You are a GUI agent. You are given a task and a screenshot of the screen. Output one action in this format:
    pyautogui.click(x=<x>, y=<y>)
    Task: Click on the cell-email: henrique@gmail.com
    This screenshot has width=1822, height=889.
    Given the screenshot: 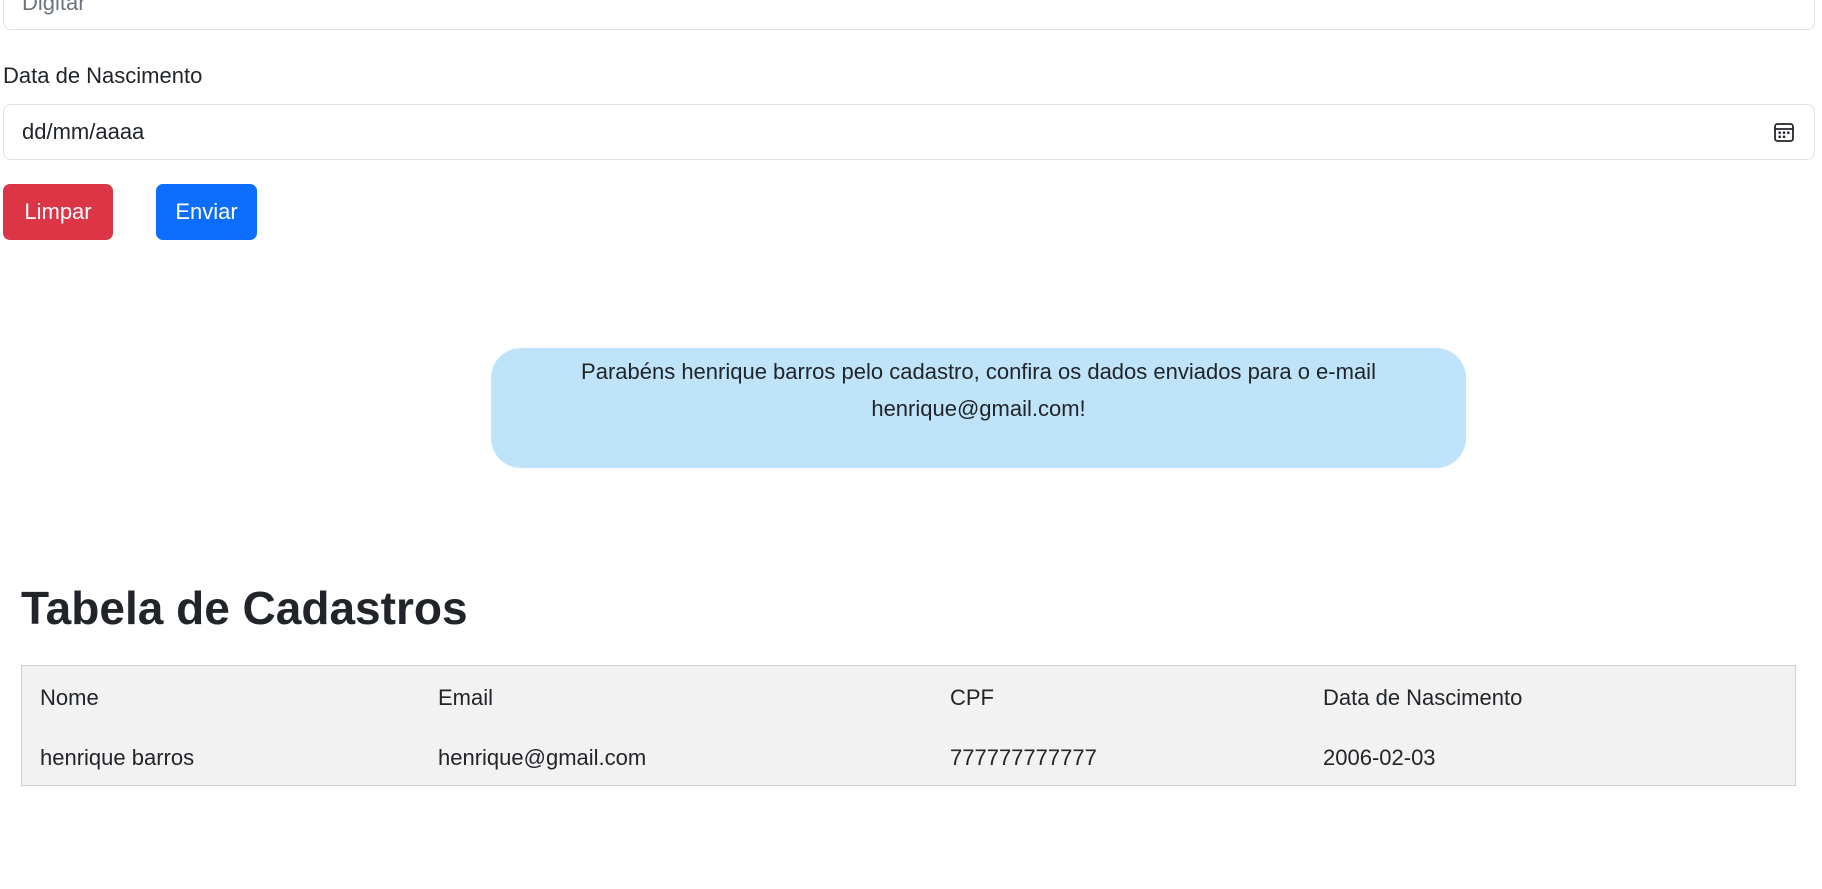 What is the action you would take?
    pyautogui.click(x=542, y=757)
    